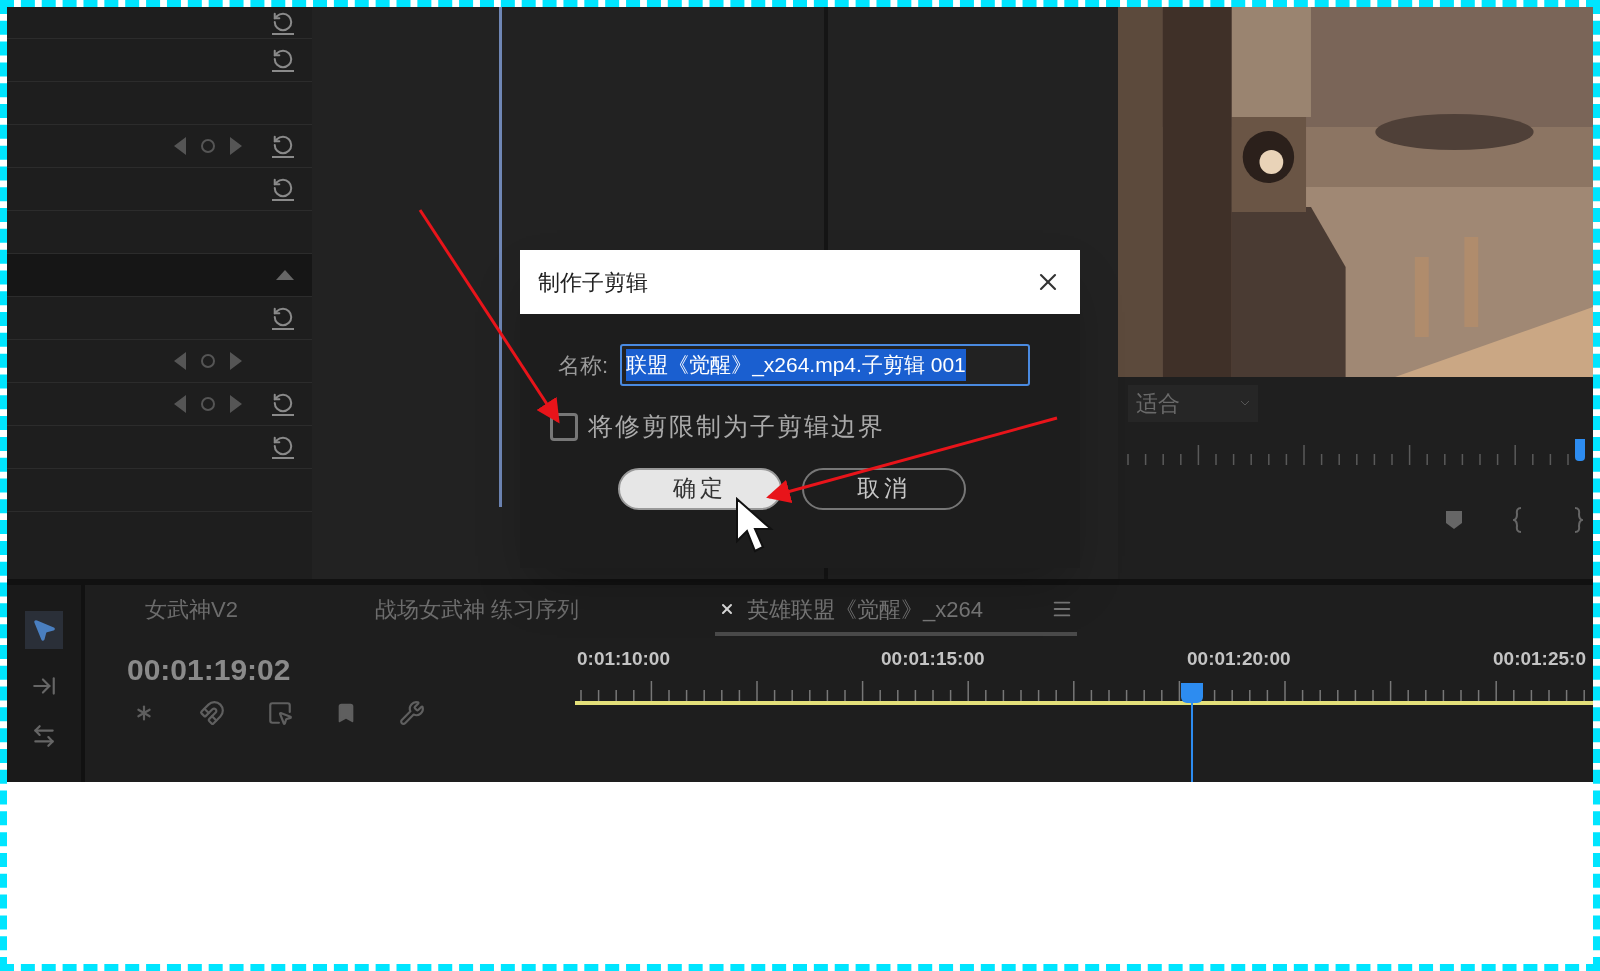 This screenshot has width=1600, height=971. Describe the element at coordinates (933, 658) in the screenshot. I see `ruler-label: 00:01:15:00` at that location.